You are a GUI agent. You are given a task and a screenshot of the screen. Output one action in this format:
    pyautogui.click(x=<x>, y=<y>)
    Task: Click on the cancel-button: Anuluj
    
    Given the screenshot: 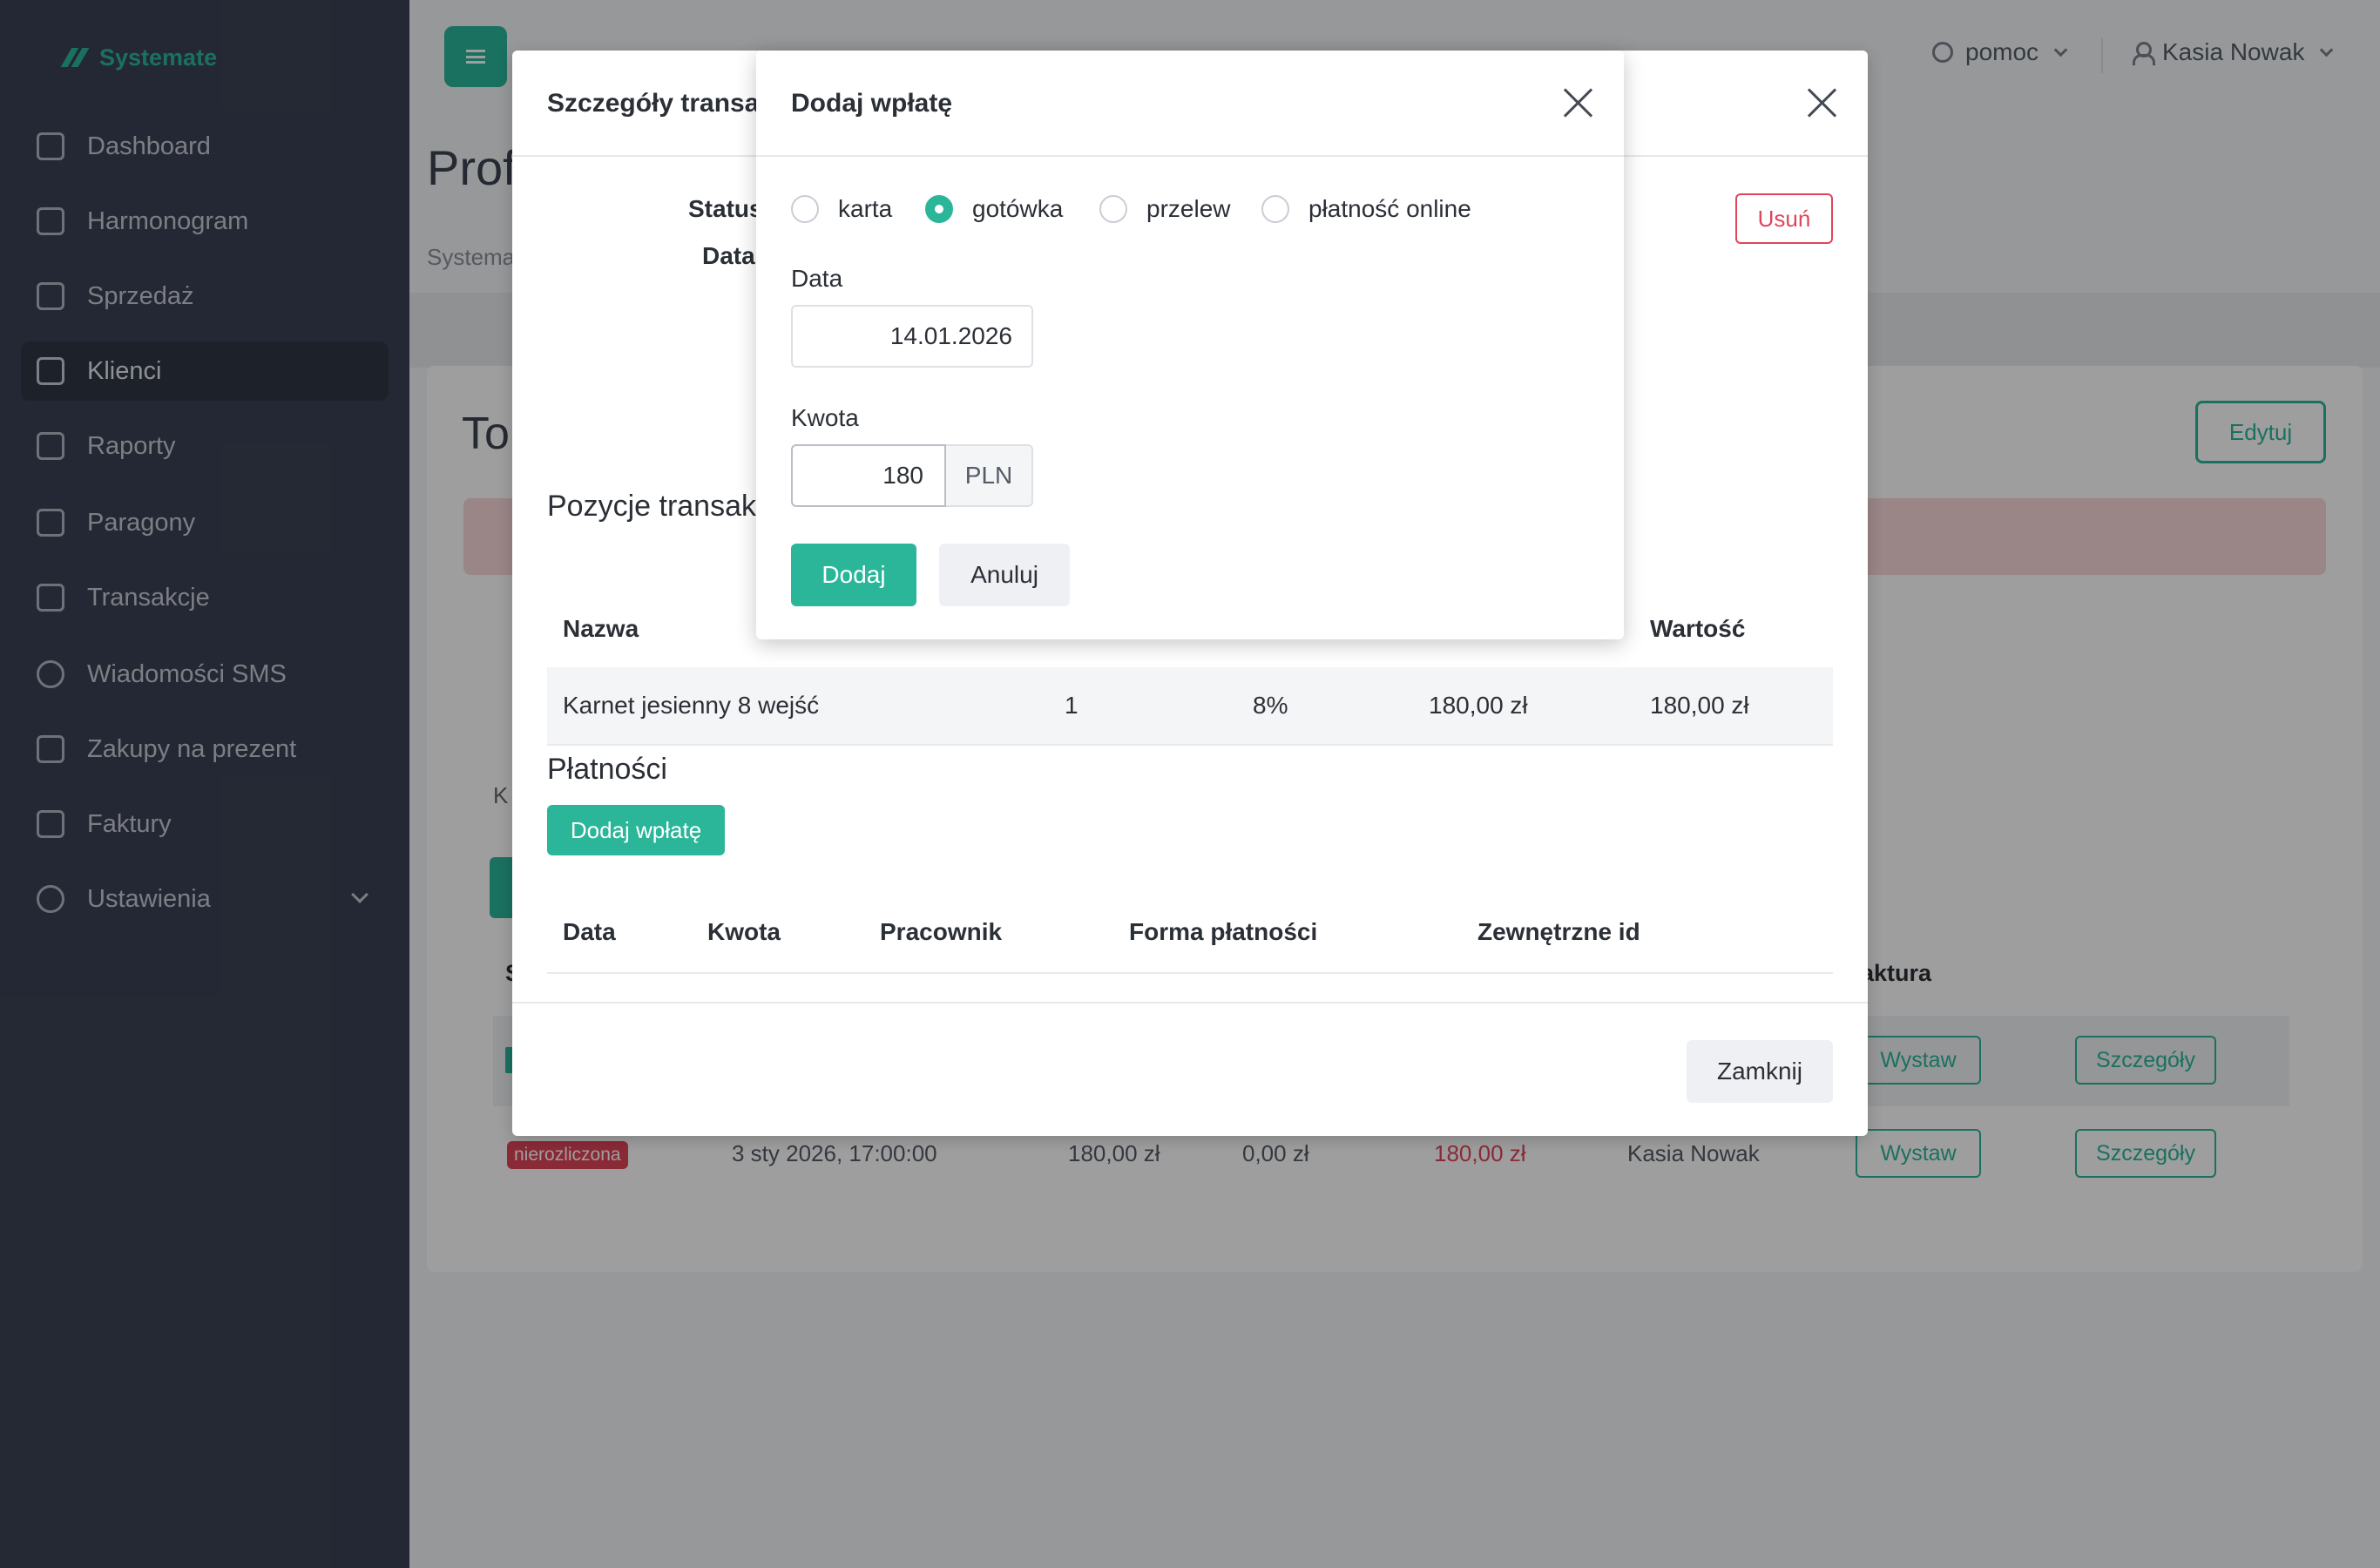 What is the action you would take?
    pyautogui.click(x=1004, y=575)
    